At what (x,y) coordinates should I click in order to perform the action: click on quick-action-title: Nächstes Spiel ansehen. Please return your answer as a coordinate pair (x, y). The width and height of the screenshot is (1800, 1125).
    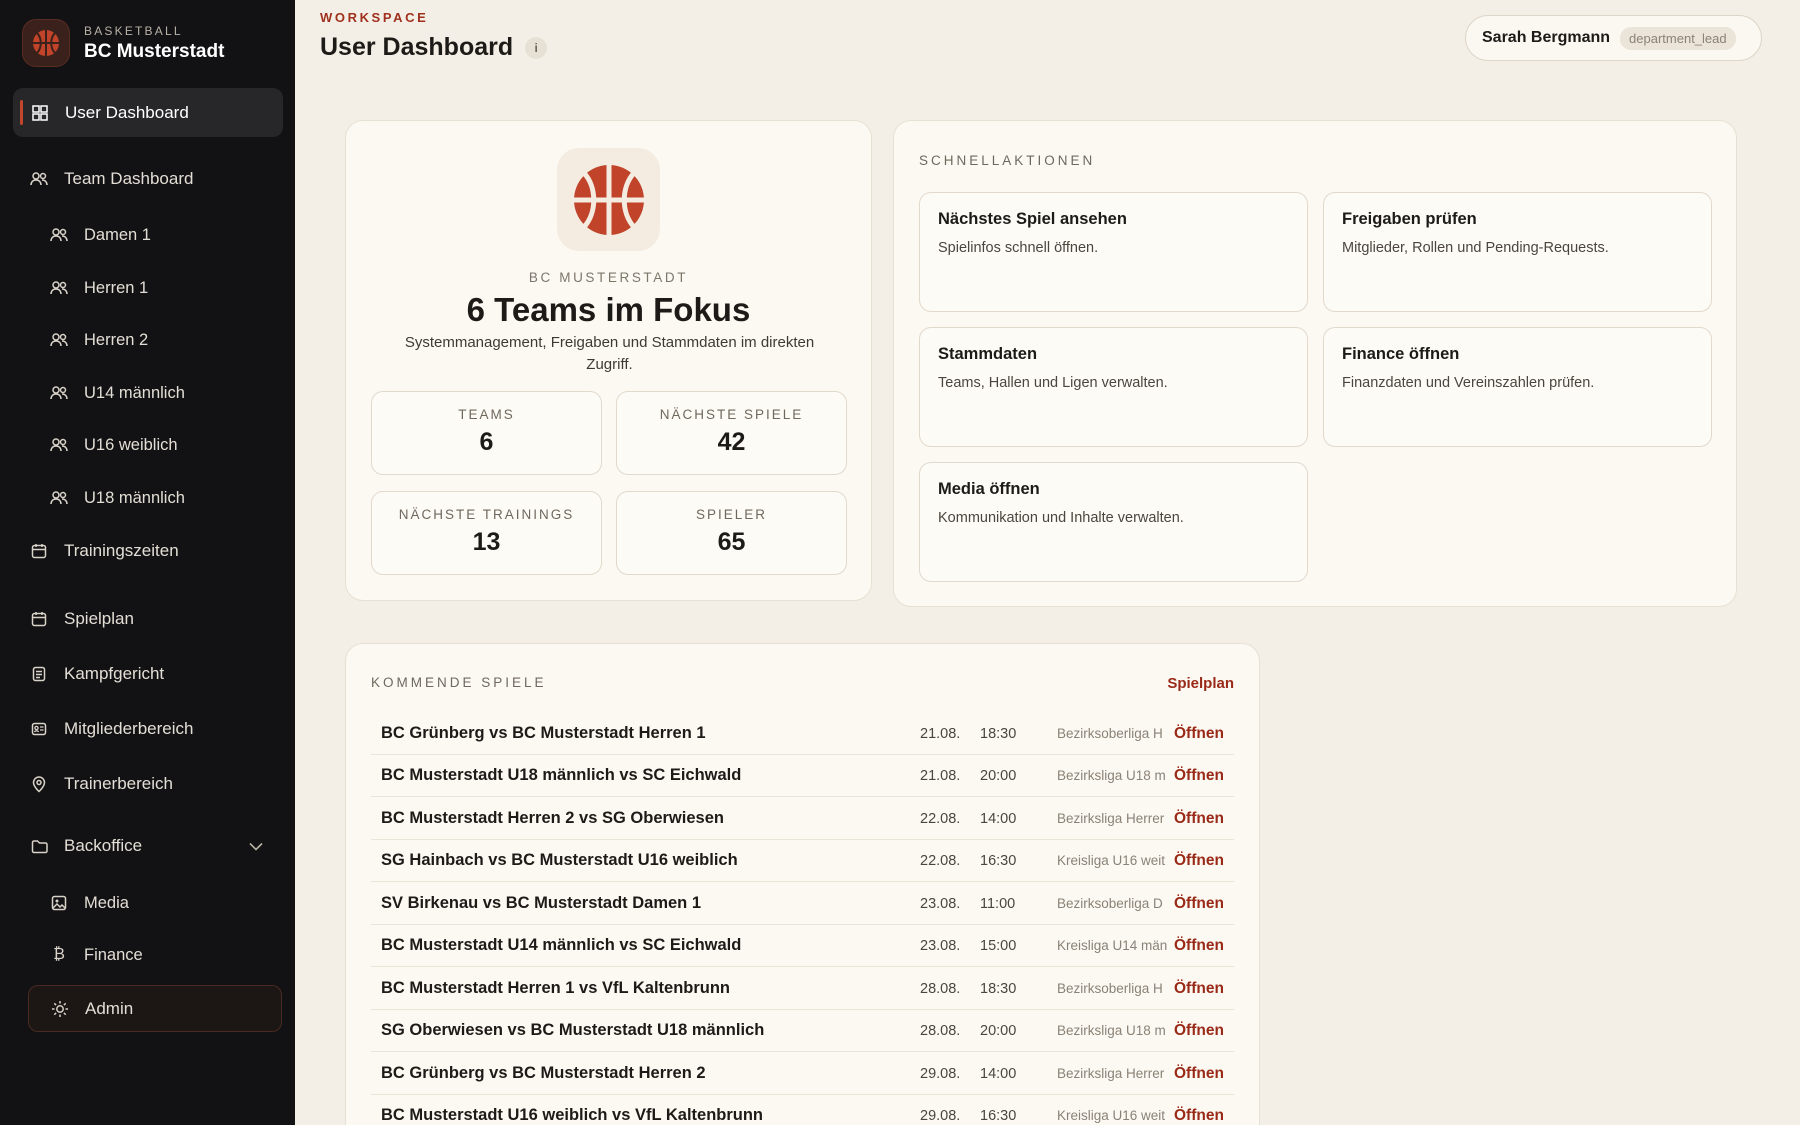
    Looking at the image, I should click on (1032, 219).